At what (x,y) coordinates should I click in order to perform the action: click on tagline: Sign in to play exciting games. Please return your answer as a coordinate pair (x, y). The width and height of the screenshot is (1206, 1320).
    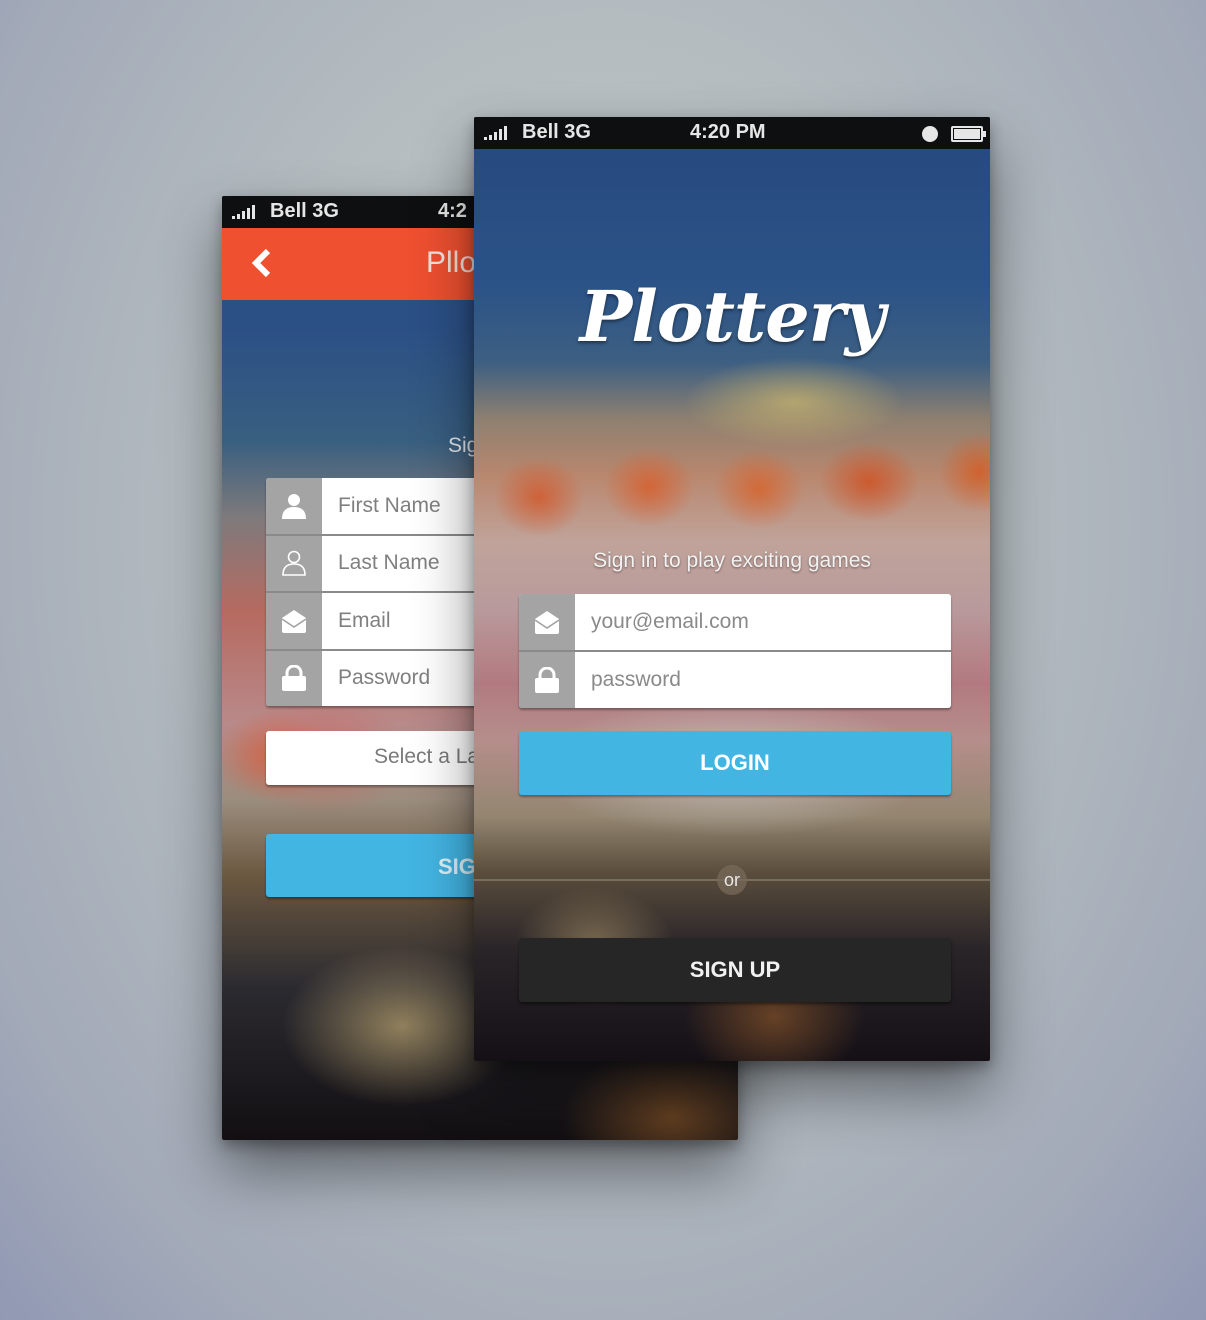
    Looking at the image, I should click on (732, 560).